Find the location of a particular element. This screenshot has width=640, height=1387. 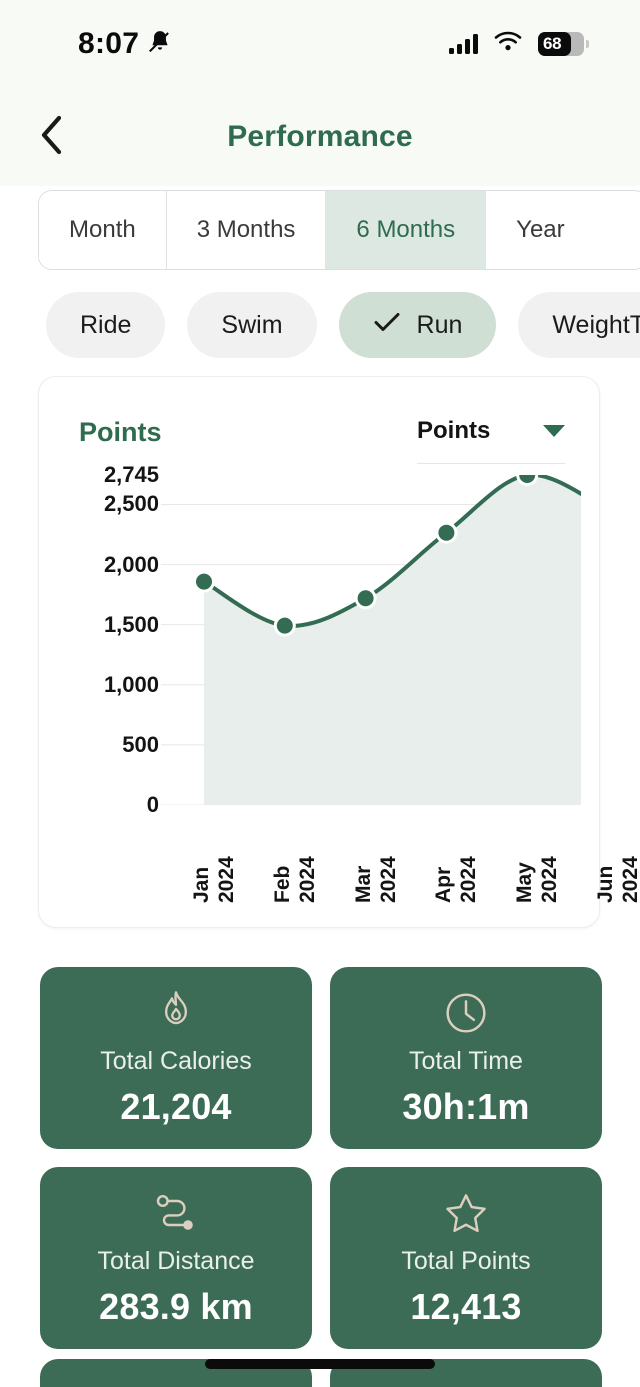

stat-card-total-points: Total Points 12,413 is located at coordinates (466, 1258).